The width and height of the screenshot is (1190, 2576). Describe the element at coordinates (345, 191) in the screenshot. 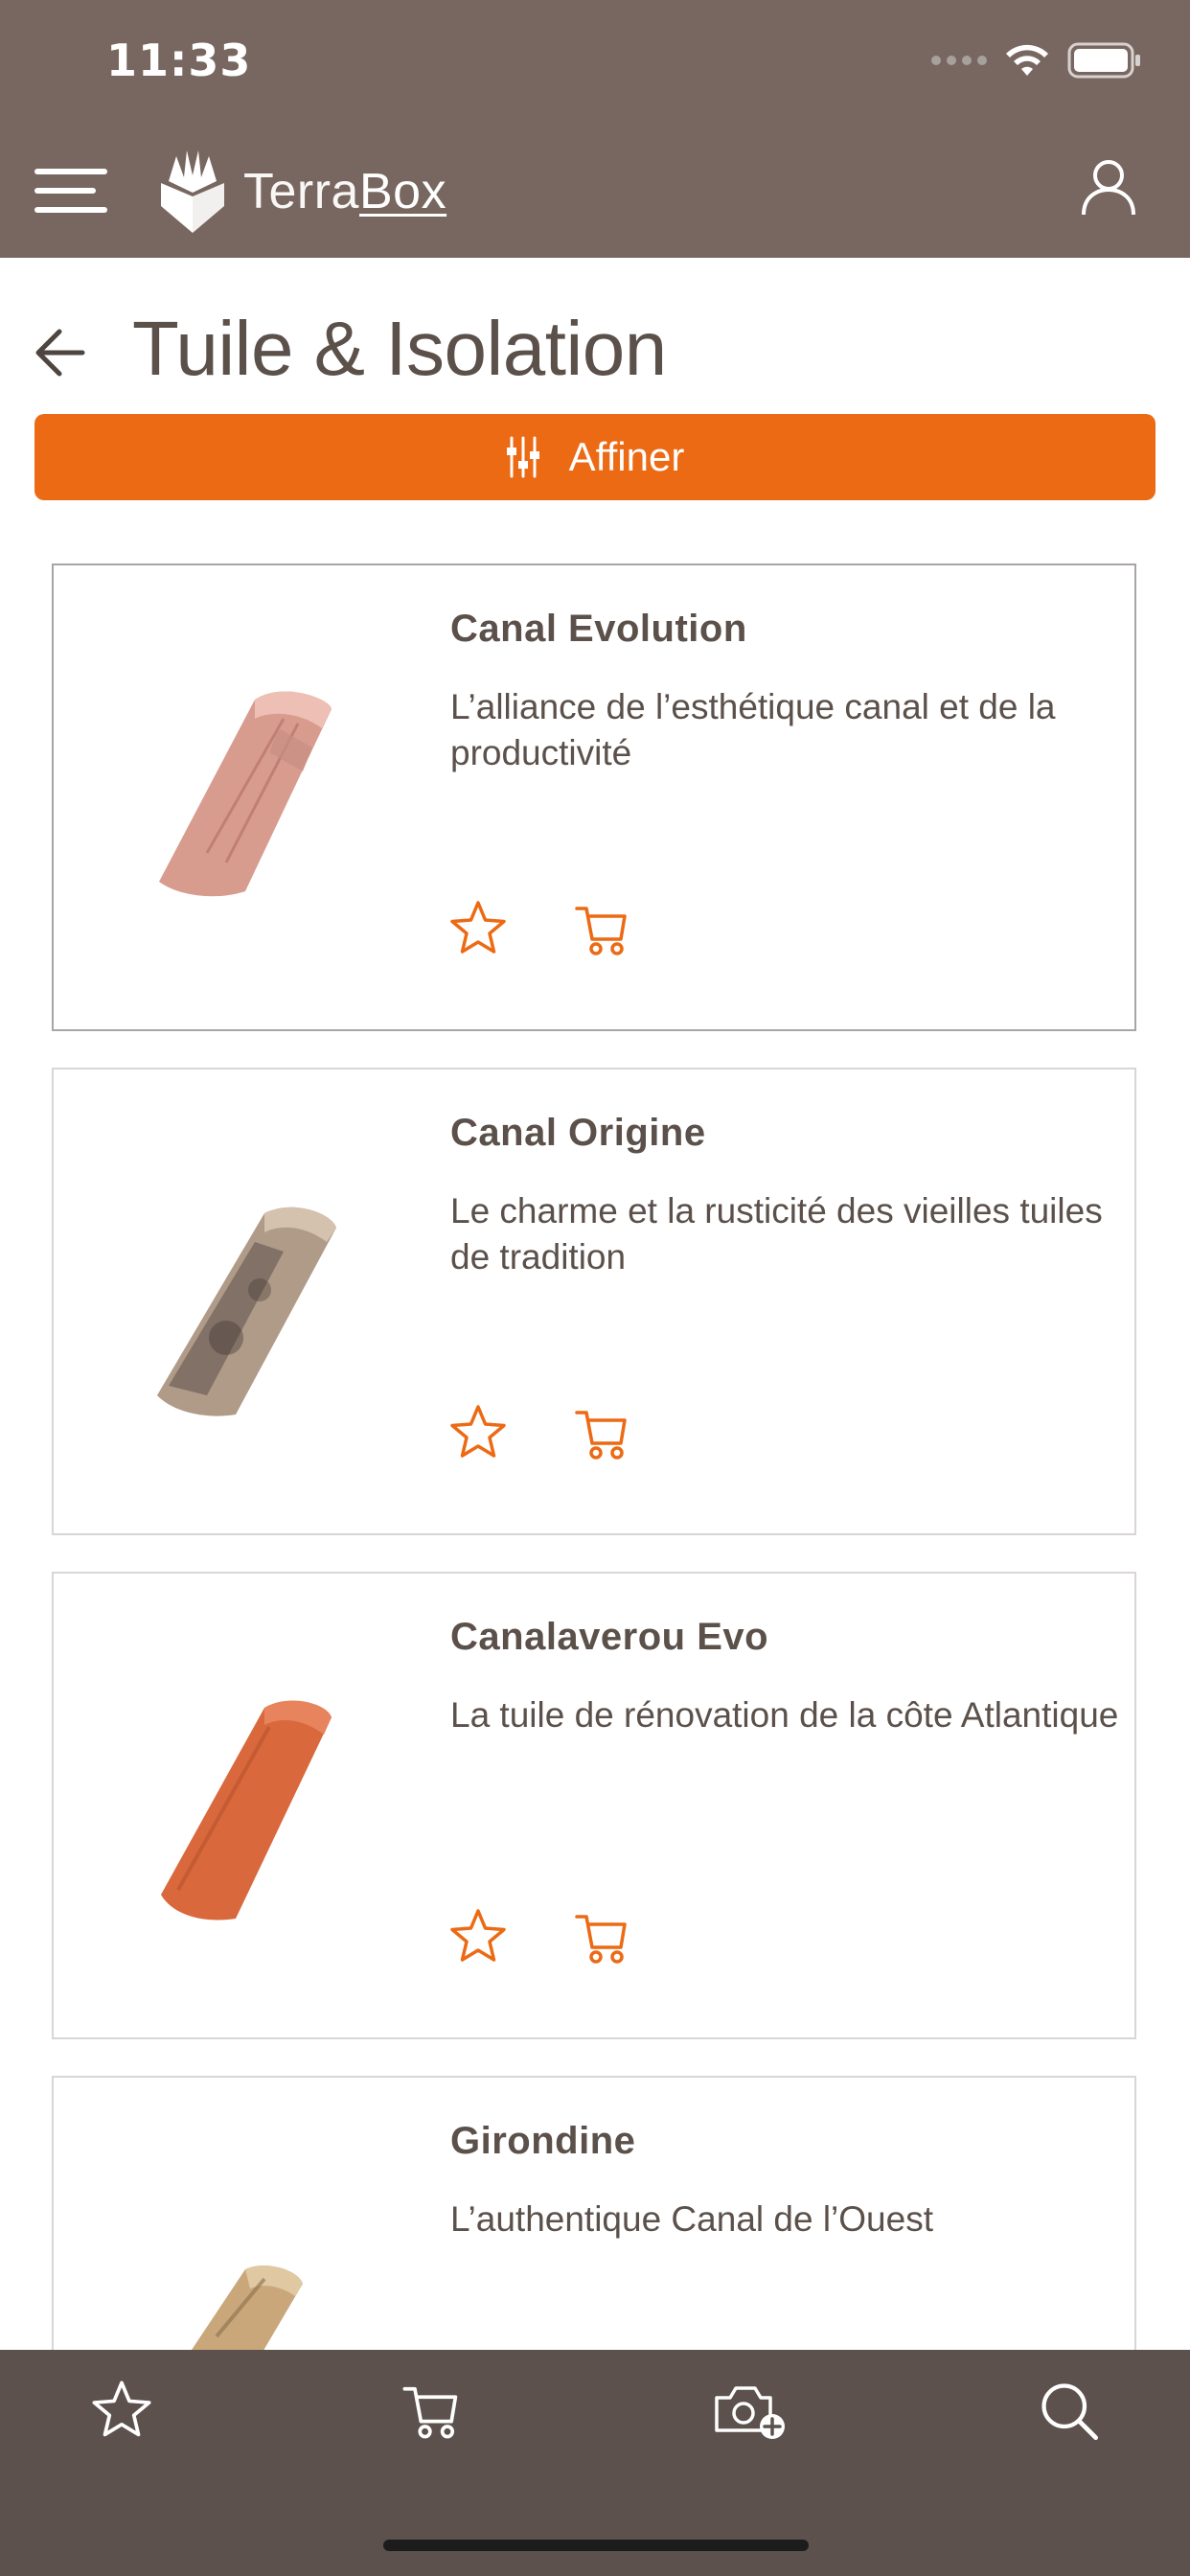

I see `logo-wordmark: TerraBox` at that location.